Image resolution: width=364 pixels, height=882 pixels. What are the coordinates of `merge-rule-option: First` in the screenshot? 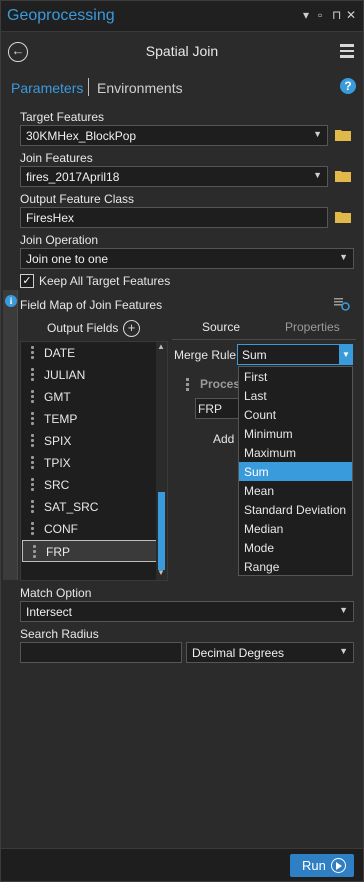 It's located at (295, 376).